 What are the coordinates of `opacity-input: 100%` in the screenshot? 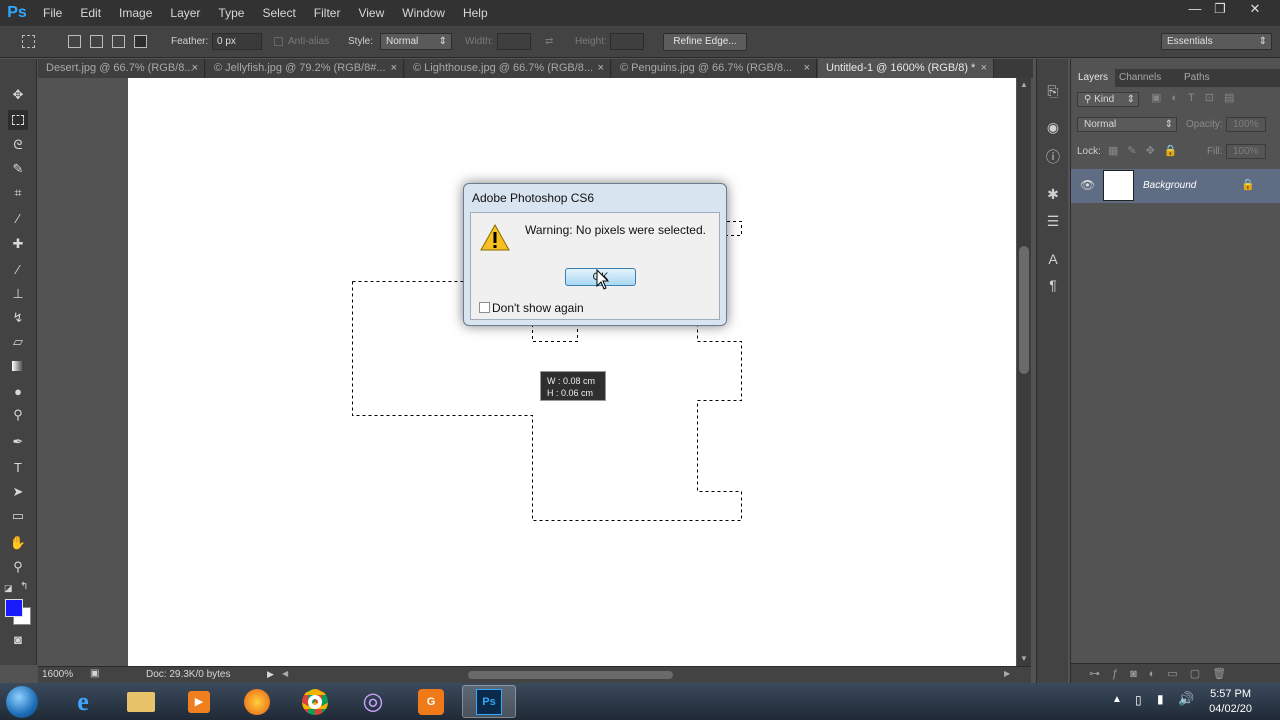 It's located at (1246, 124).